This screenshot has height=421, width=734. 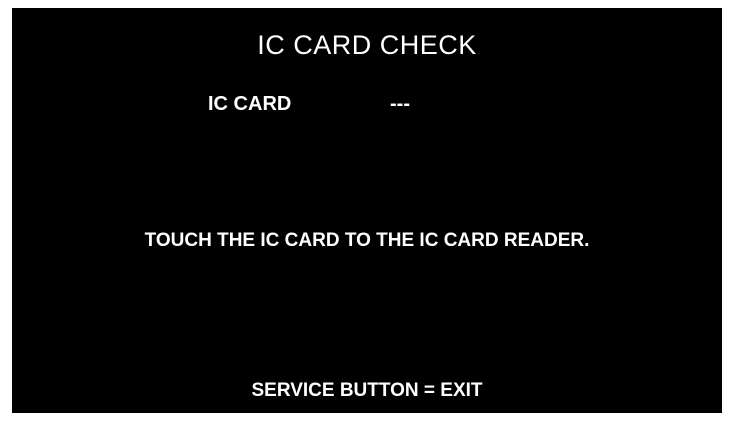 What do you see at coordinates (400, 104) in the screenshot?
I see `ic-card-status-value: ---` at bounding box center [400, 104].